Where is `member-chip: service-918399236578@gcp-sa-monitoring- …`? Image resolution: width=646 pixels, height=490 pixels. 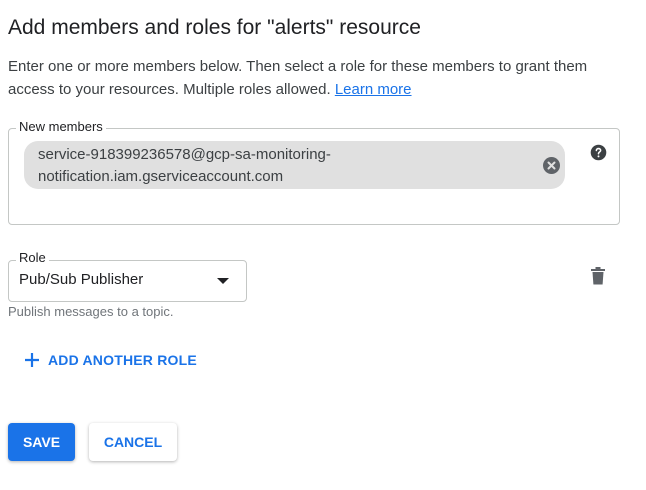
member-chip: service-918399236578@gcp-sa-monitoring- … is located at coordinates (294, 165).